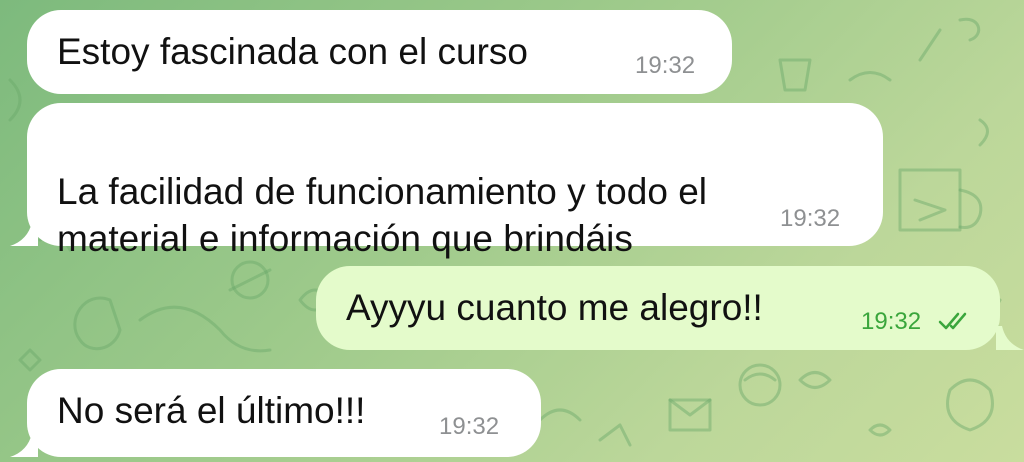  Describe the element at coordinates (211, 410) in the screenshot. I see `message-text: No será el último!!!` at that location.